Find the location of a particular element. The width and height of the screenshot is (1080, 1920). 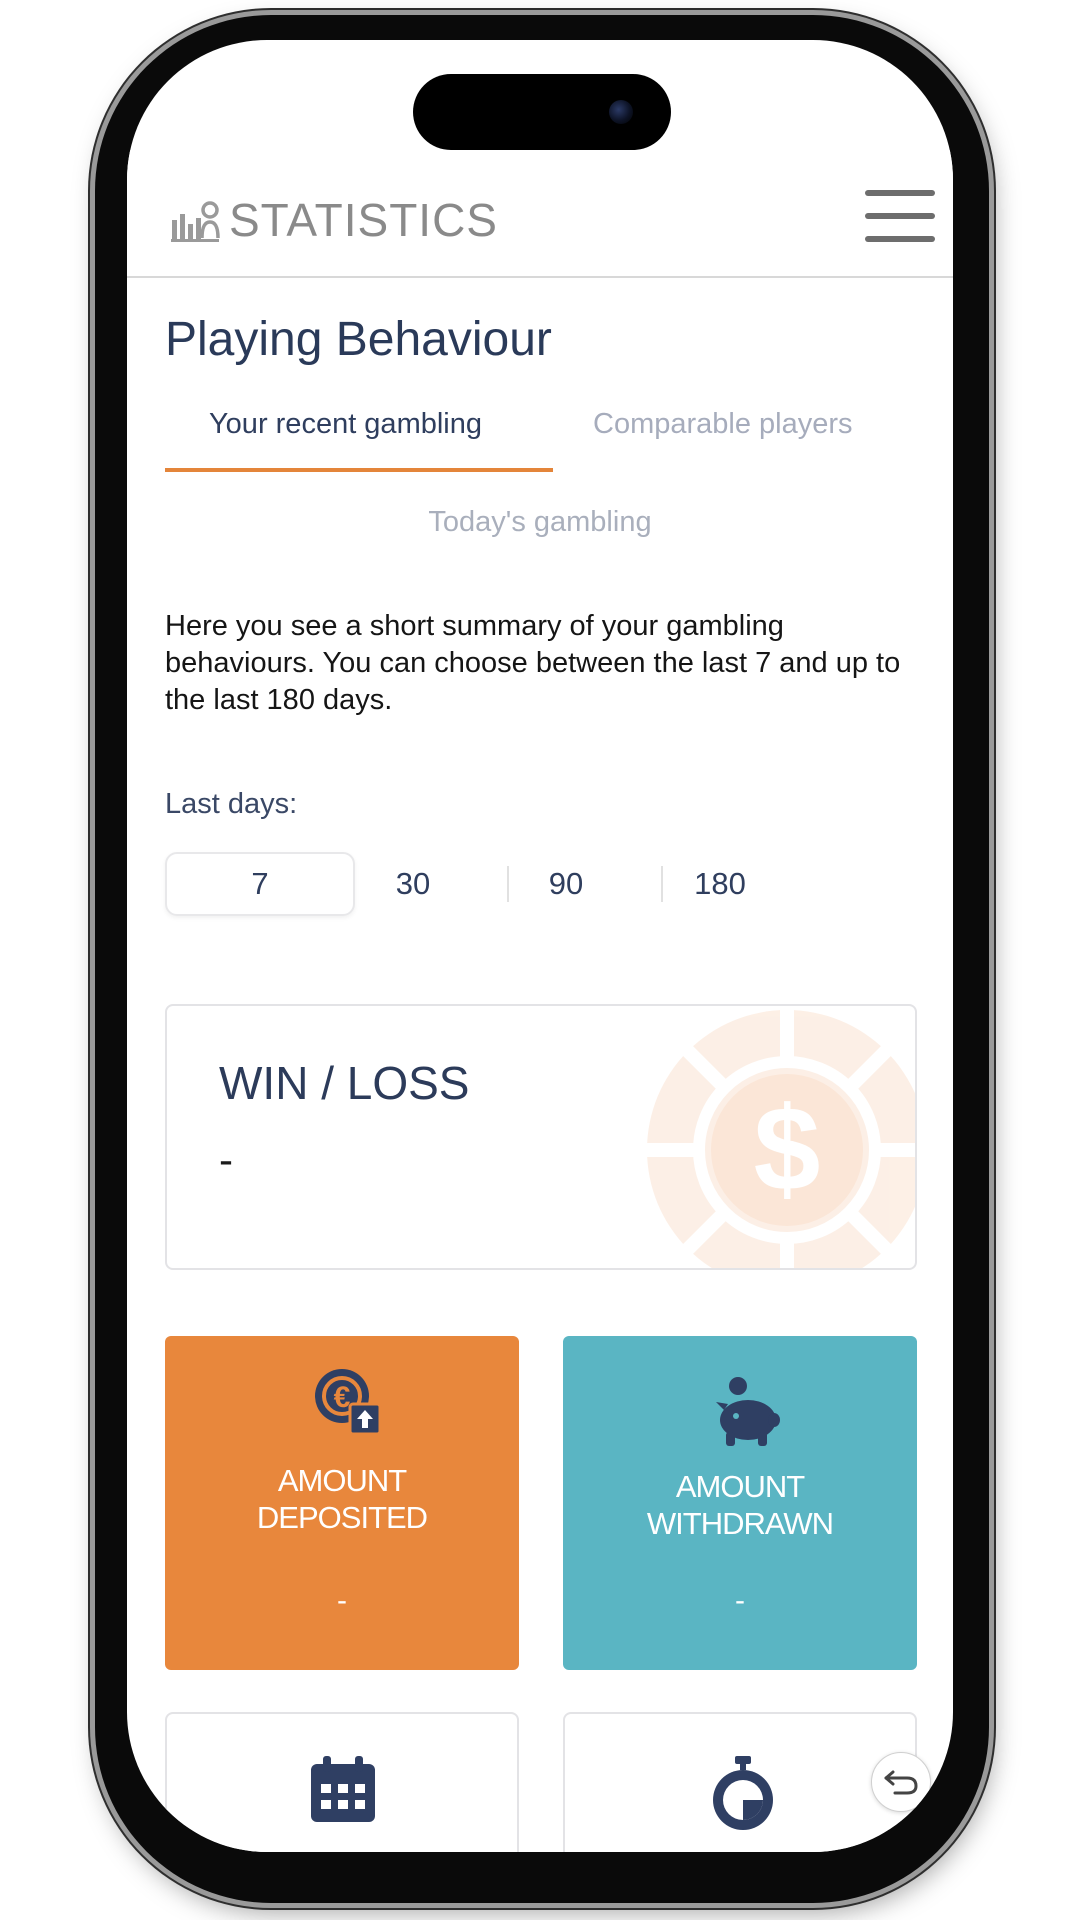

coin-deposit-icon: € is located at coordinates (348, 1402).